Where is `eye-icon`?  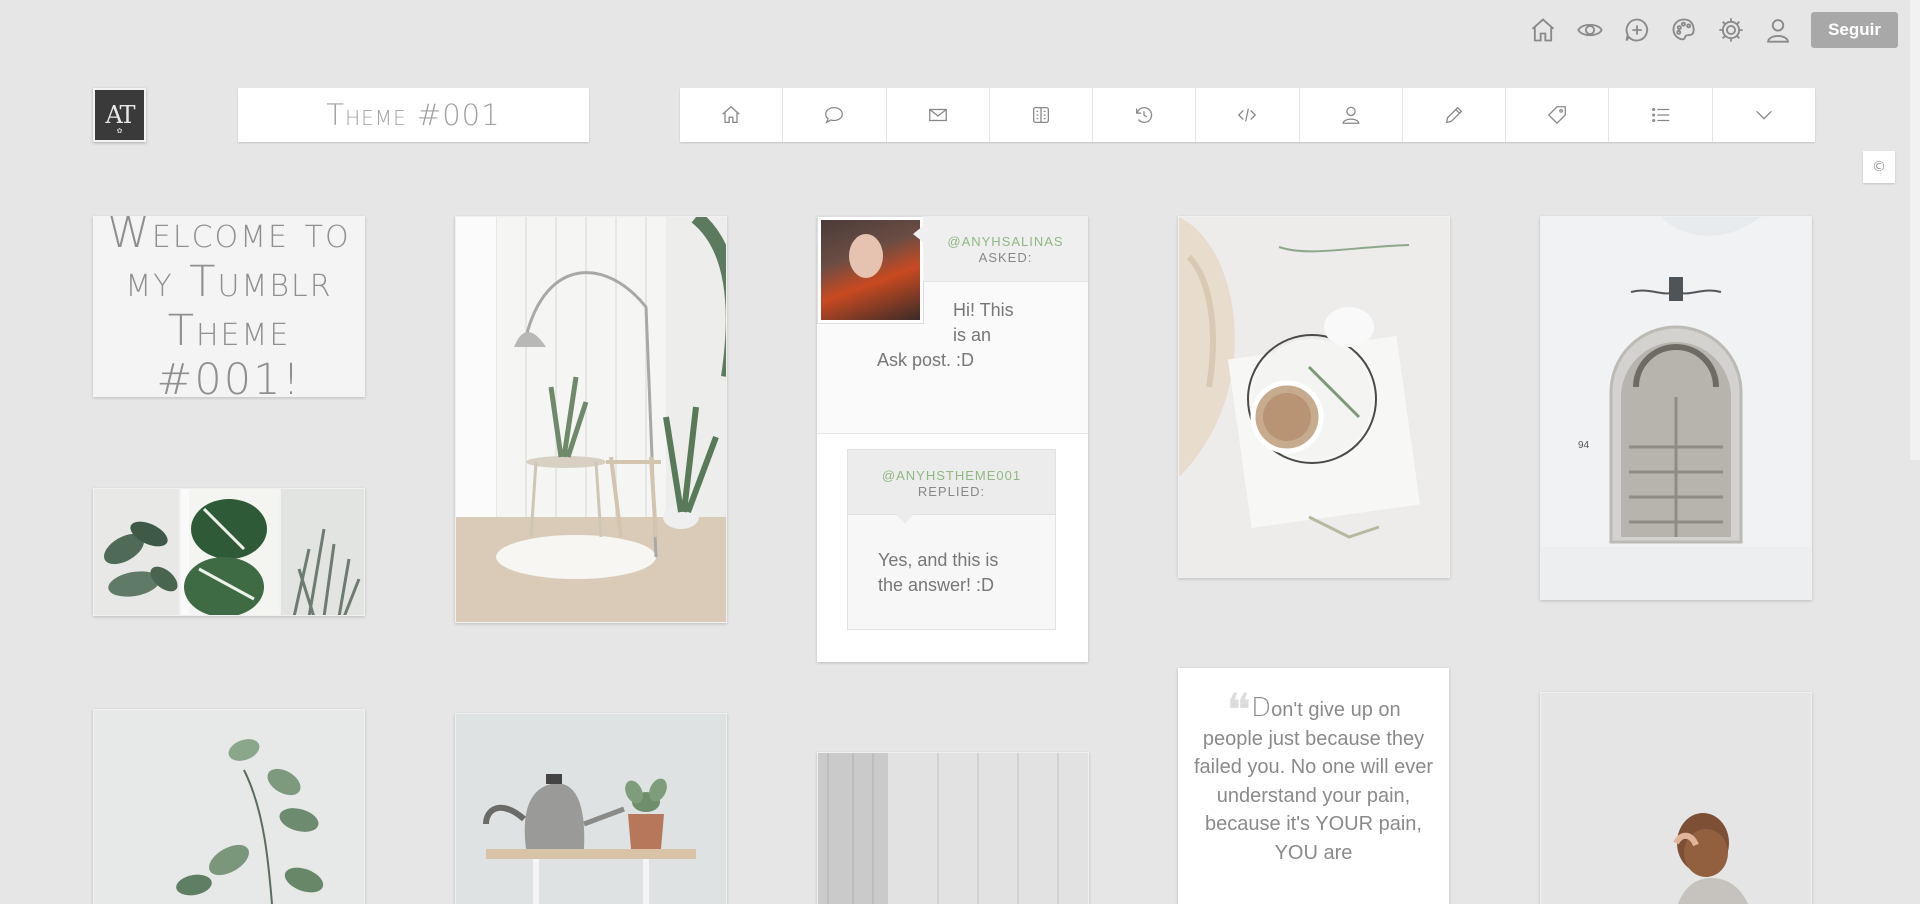 eye-icon is located at coordinates (1589, 30).